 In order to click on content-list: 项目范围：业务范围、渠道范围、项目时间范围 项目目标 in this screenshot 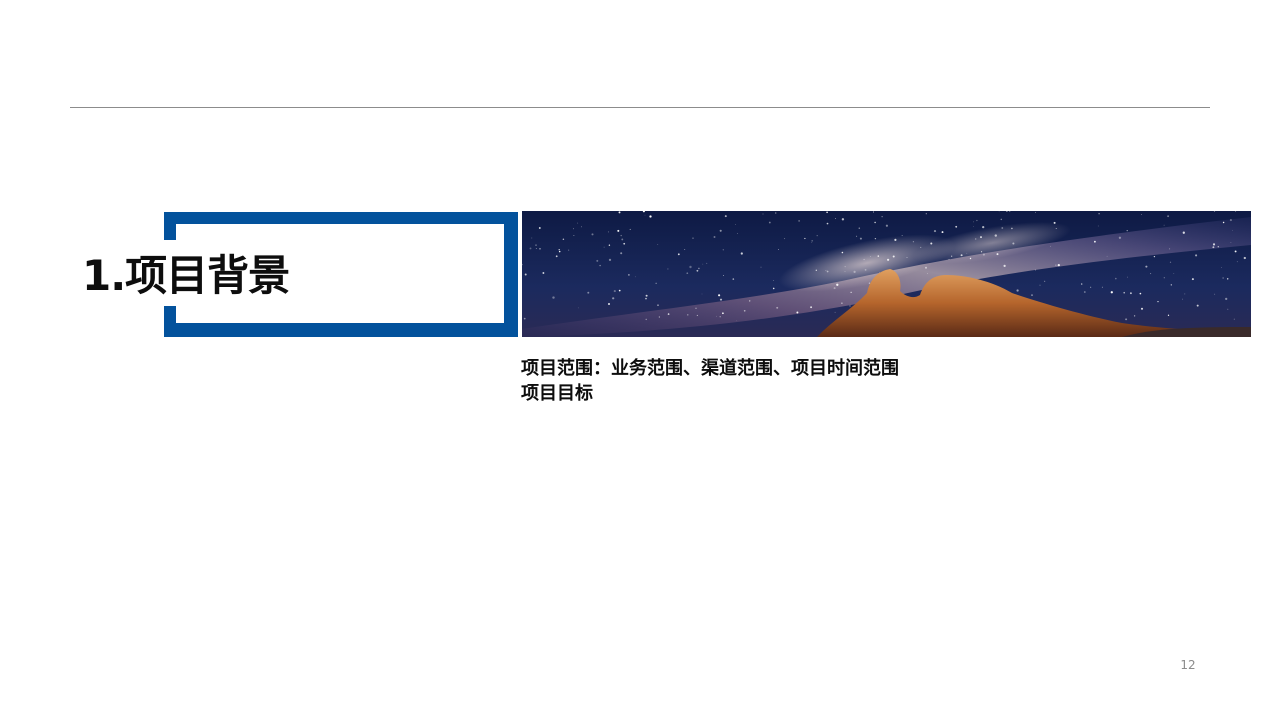, I will do `click(710, 381)`.